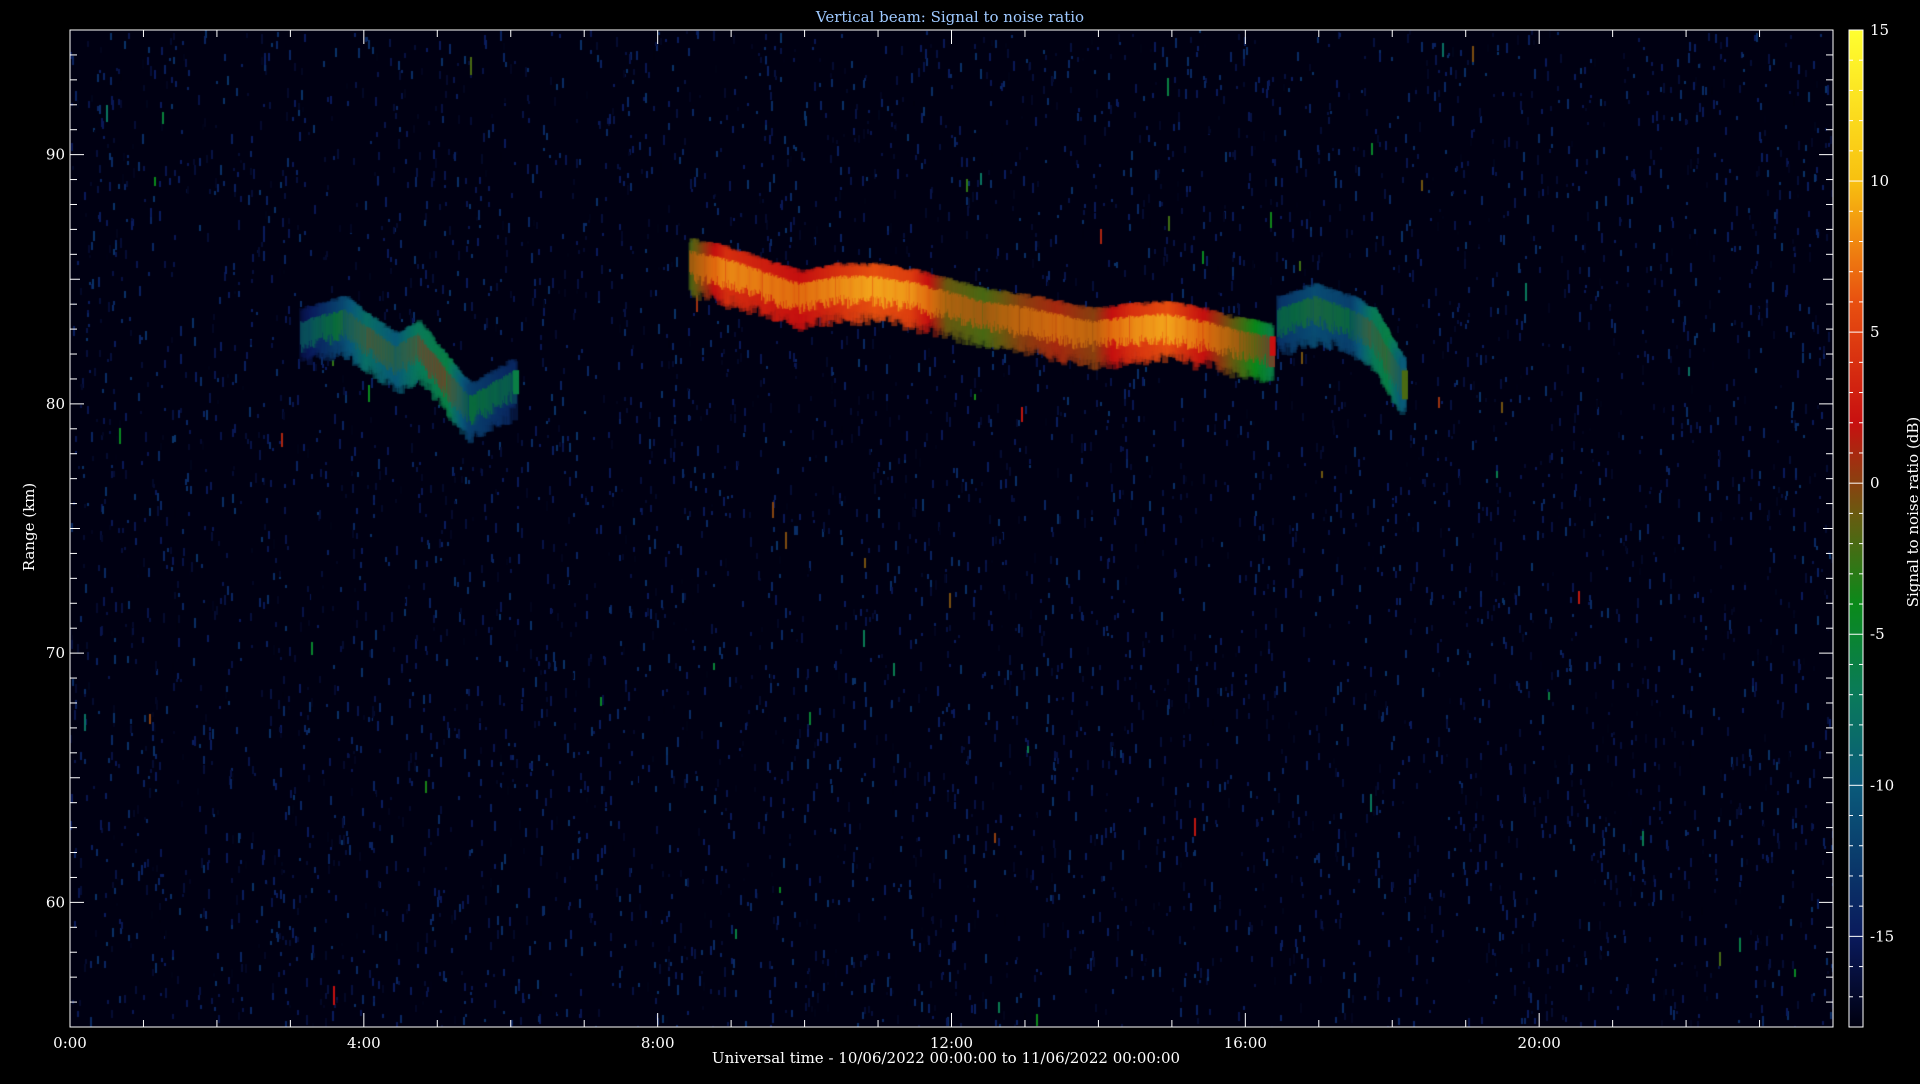 This screenshot has width=1920, height=1084. I want to click on y-tick-label: 80, so click(55, 404).